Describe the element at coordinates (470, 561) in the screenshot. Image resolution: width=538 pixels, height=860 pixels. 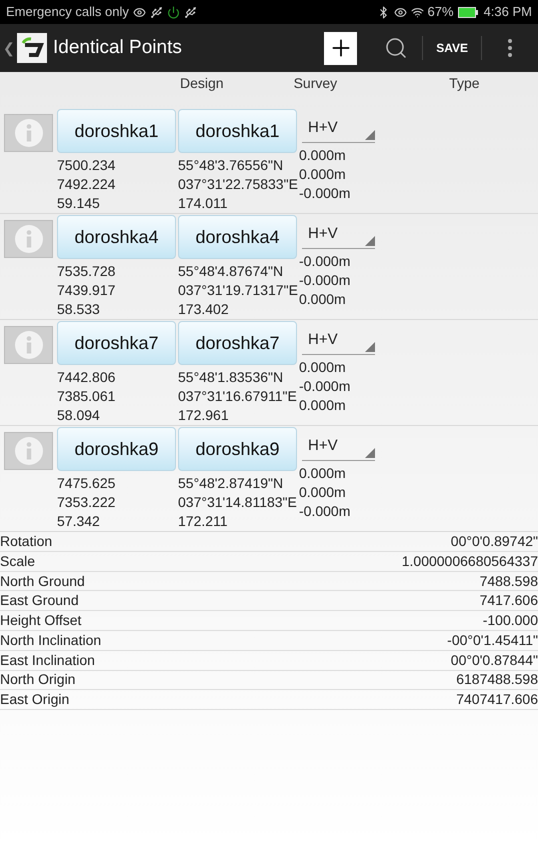
I see `result-value: 1.0000006680564337` at that location.